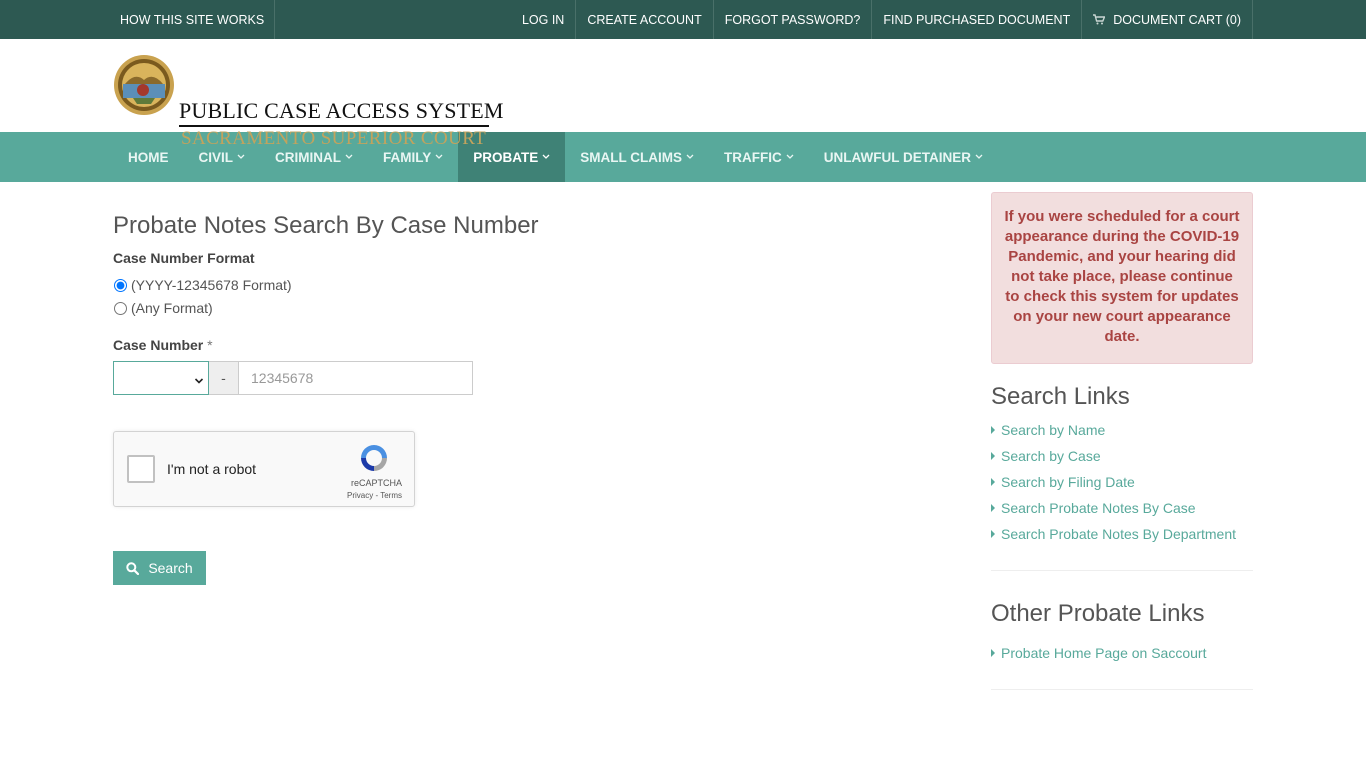 This screenshot has height=768, width=1366. Describe the element at coordinates (506, 157) in the screenshot. I see `nav-probate-label: PROBATE` at that location.